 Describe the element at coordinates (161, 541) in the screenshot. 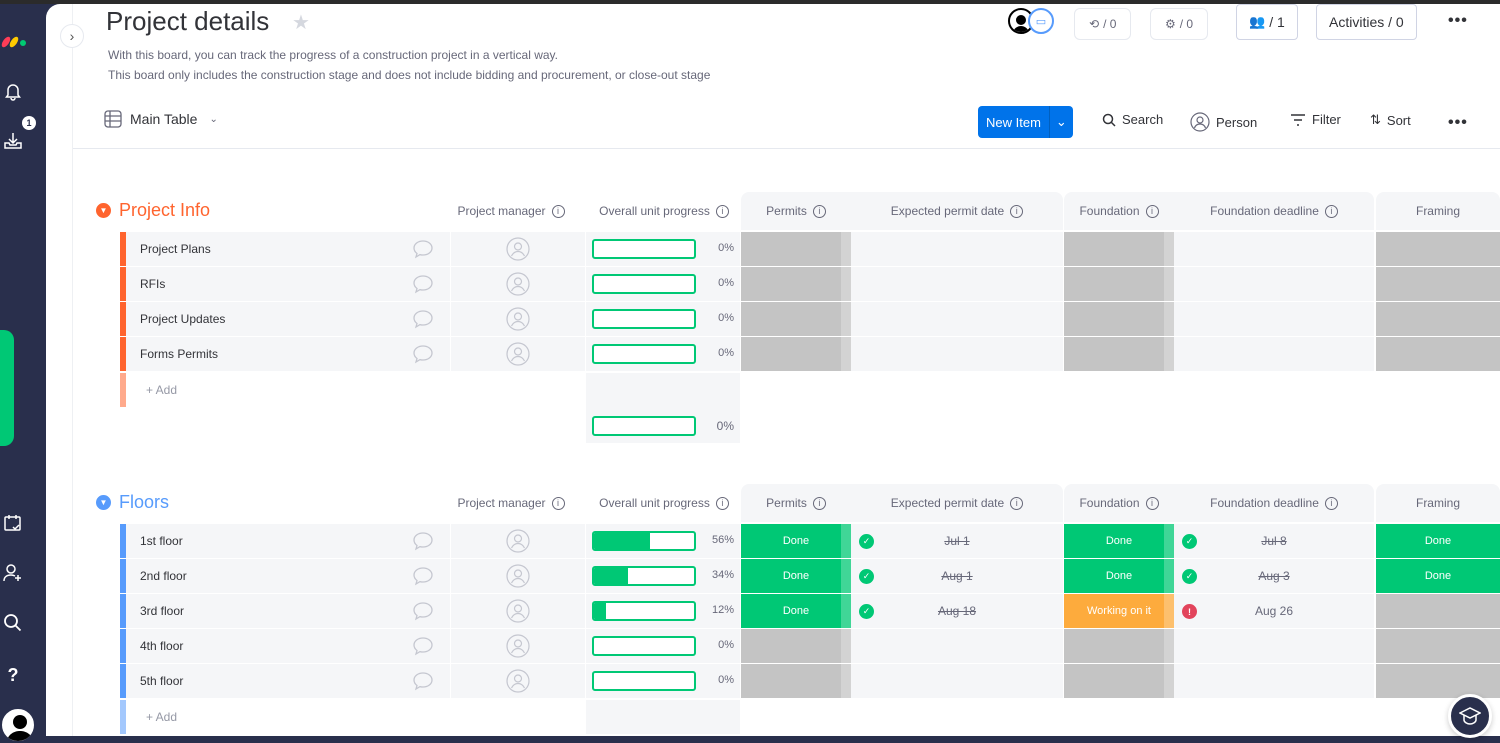

I see `item-name-text: 1st floor` at that location.